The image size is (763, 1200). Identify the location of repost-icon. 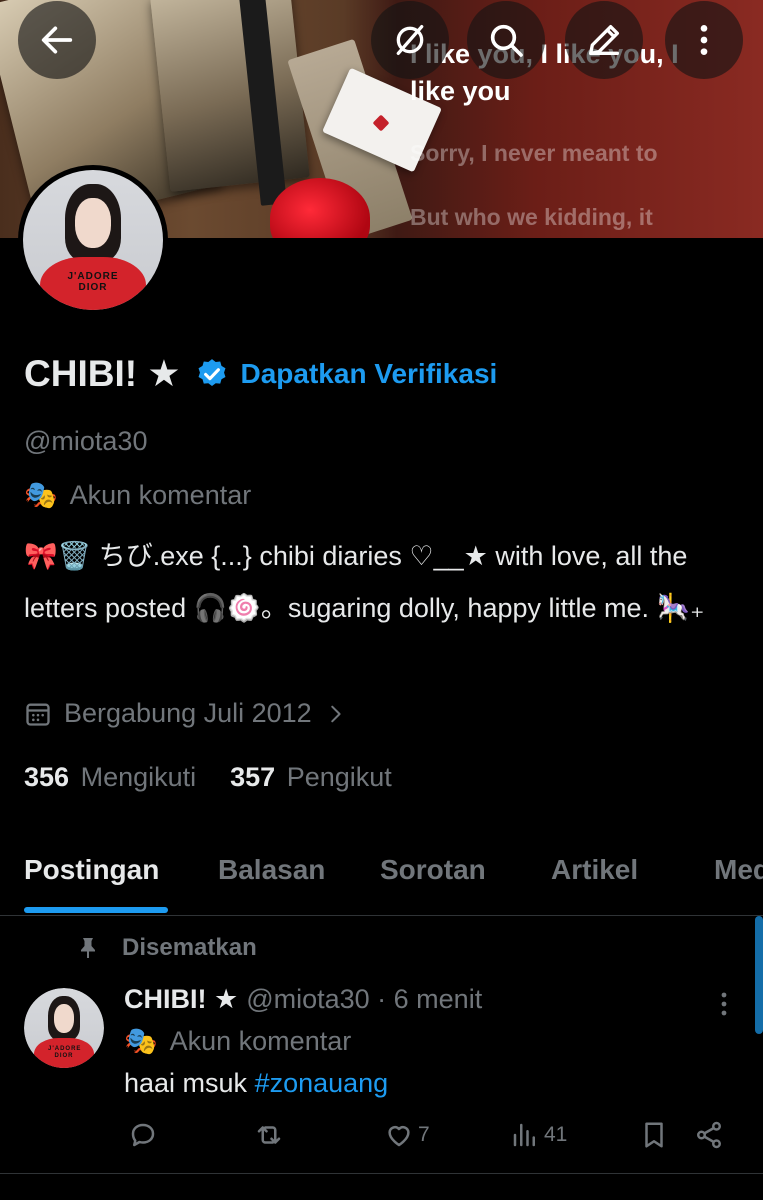
(269, 1135).